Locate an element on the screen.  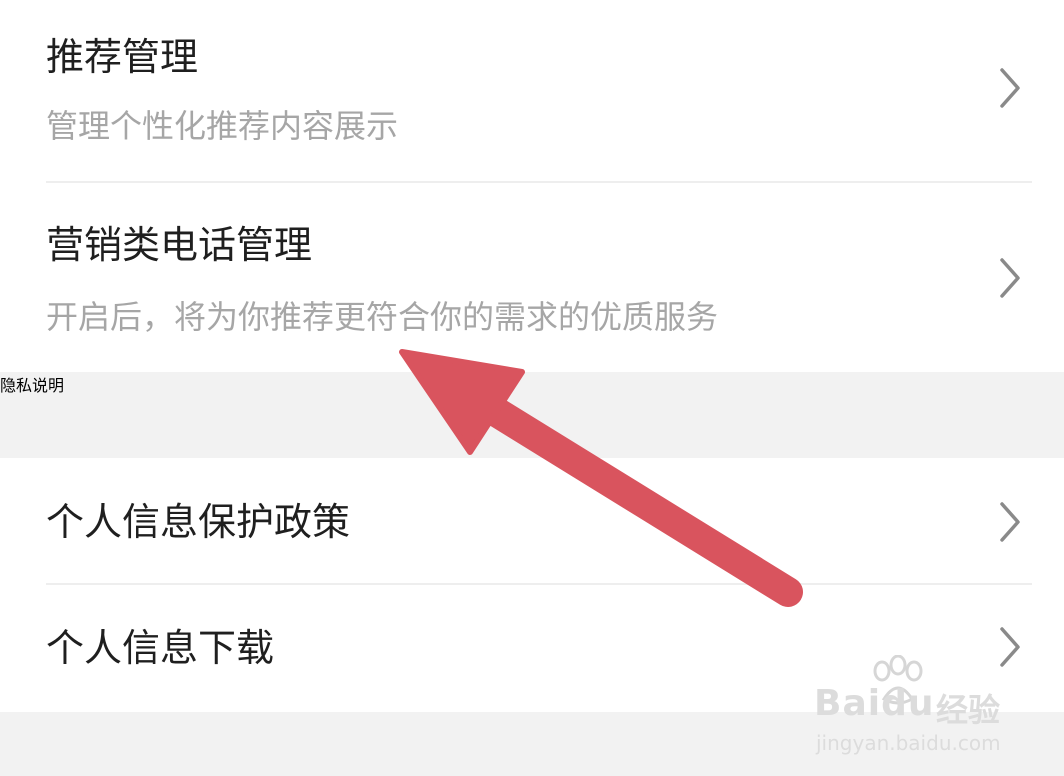
recommendation-management-title: 推荐管理 is located at coordinates (122, 57).